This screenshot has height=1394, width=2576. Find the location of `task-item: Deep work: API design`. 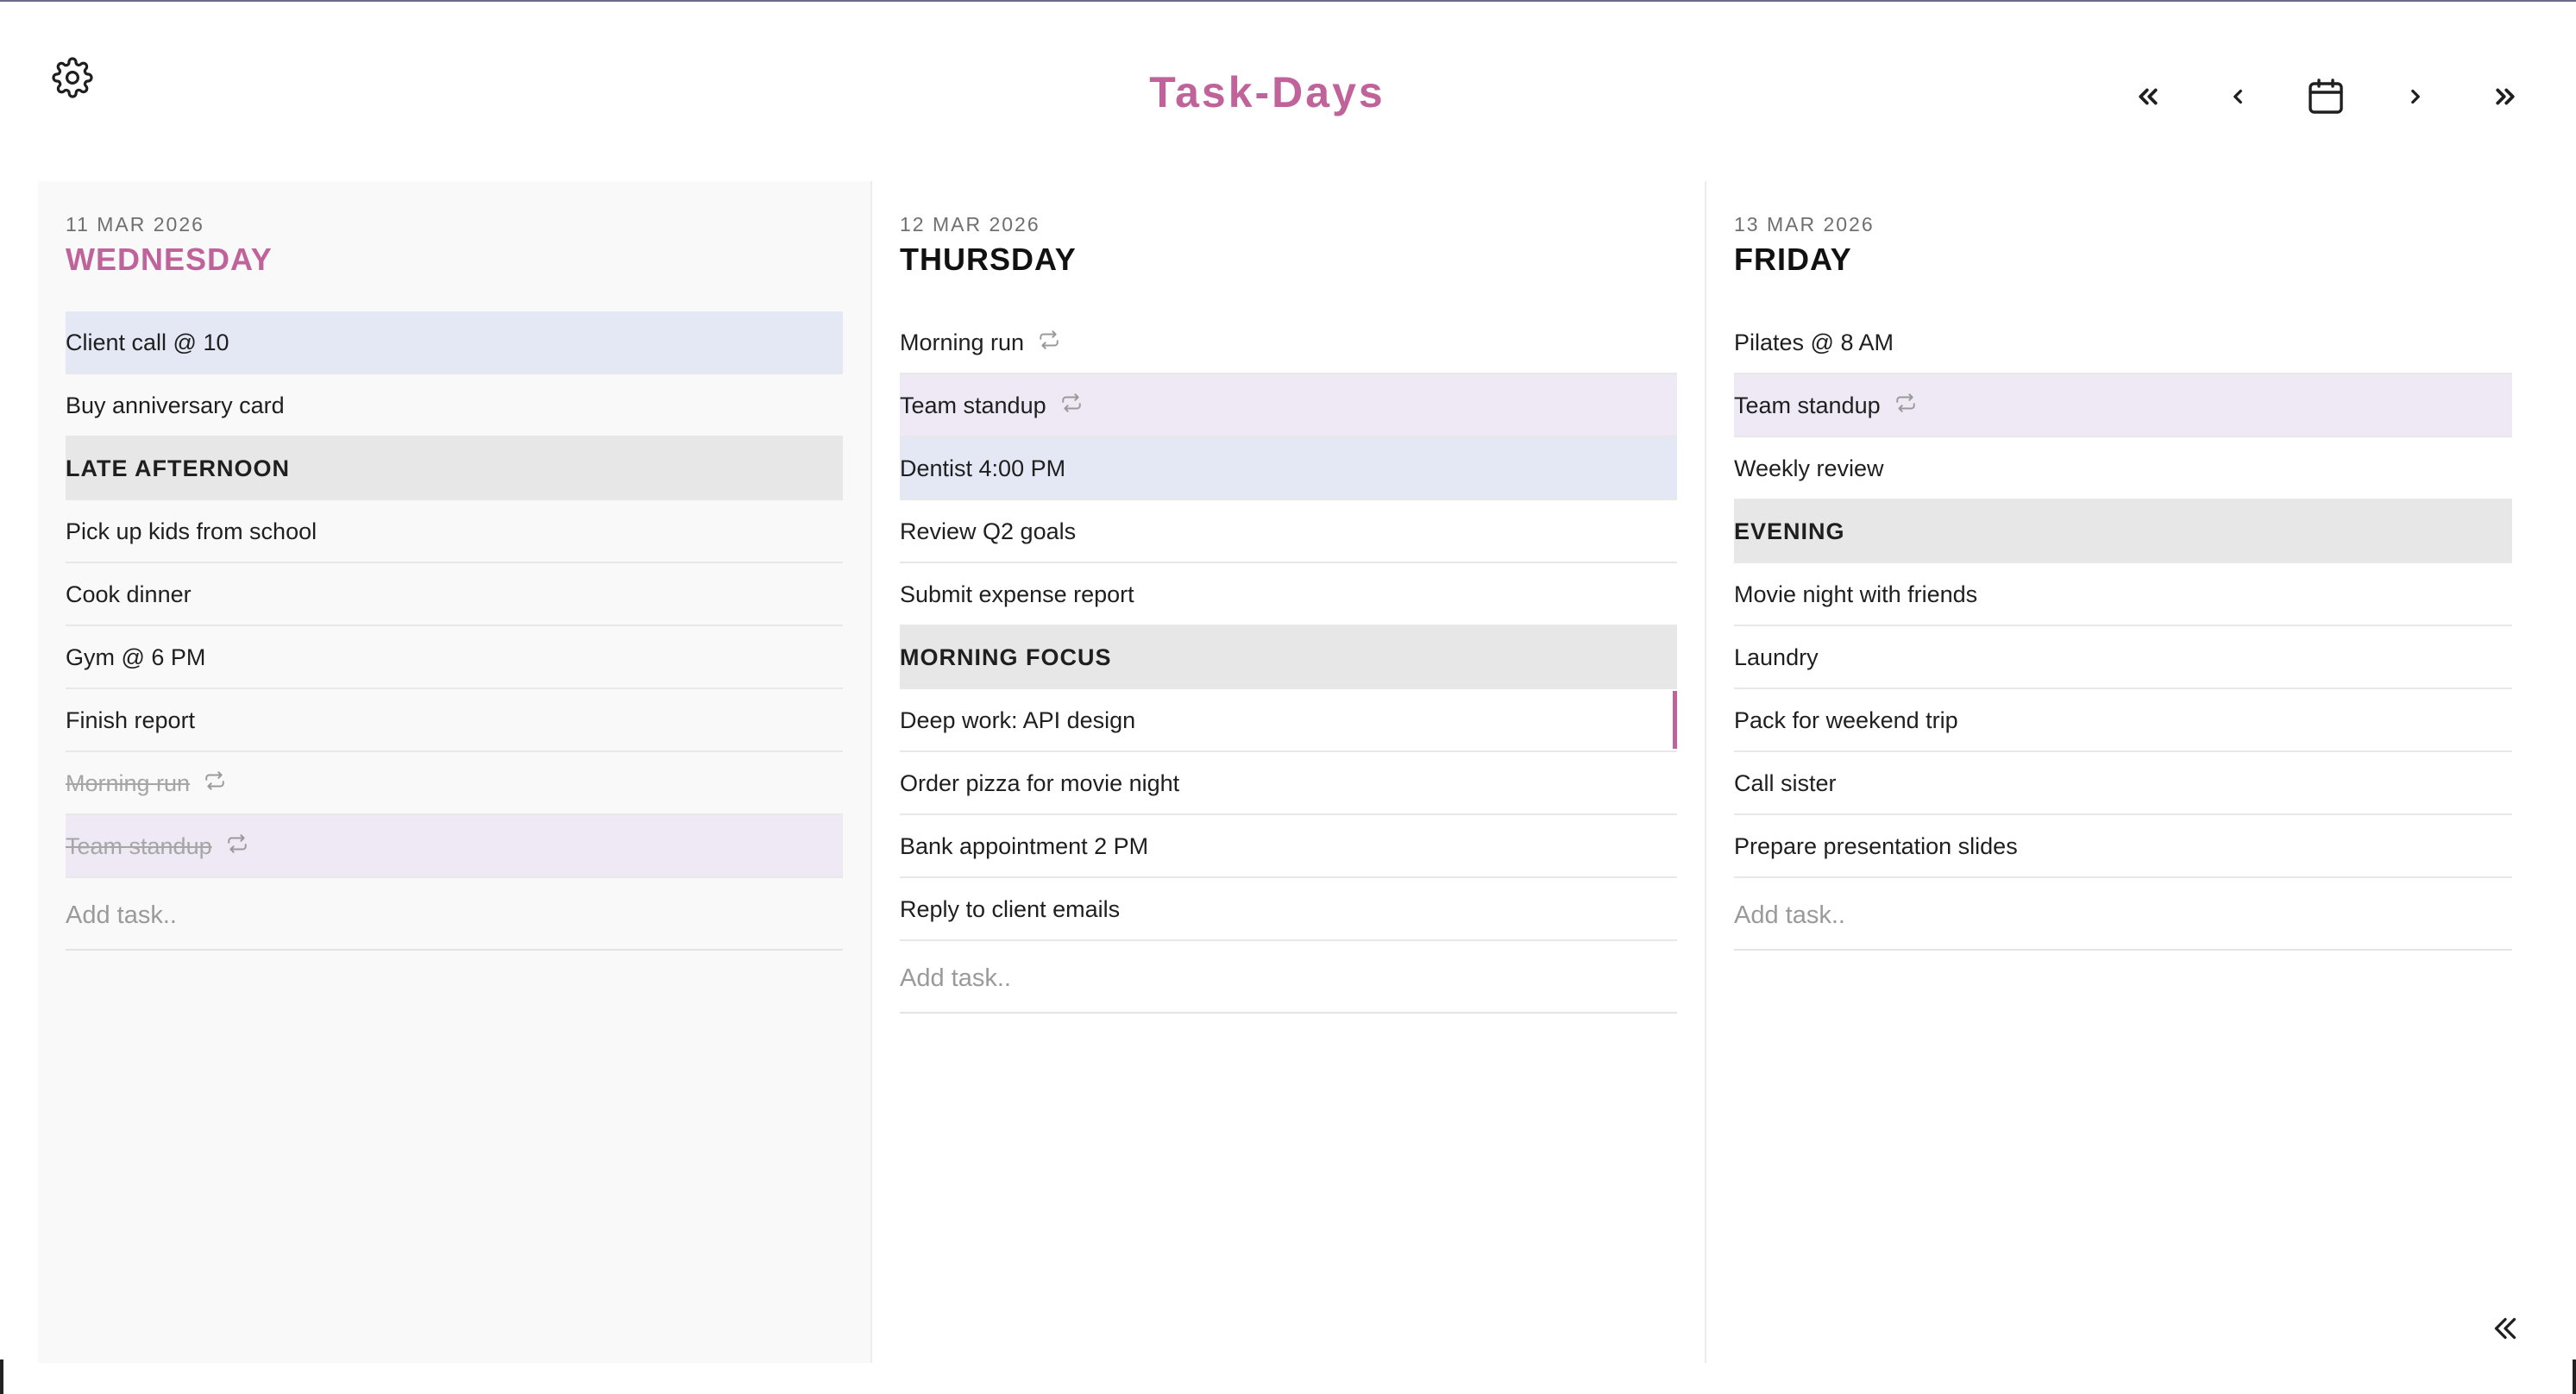

task-item: Deep work: API design is located at coordinates (1288, 720).